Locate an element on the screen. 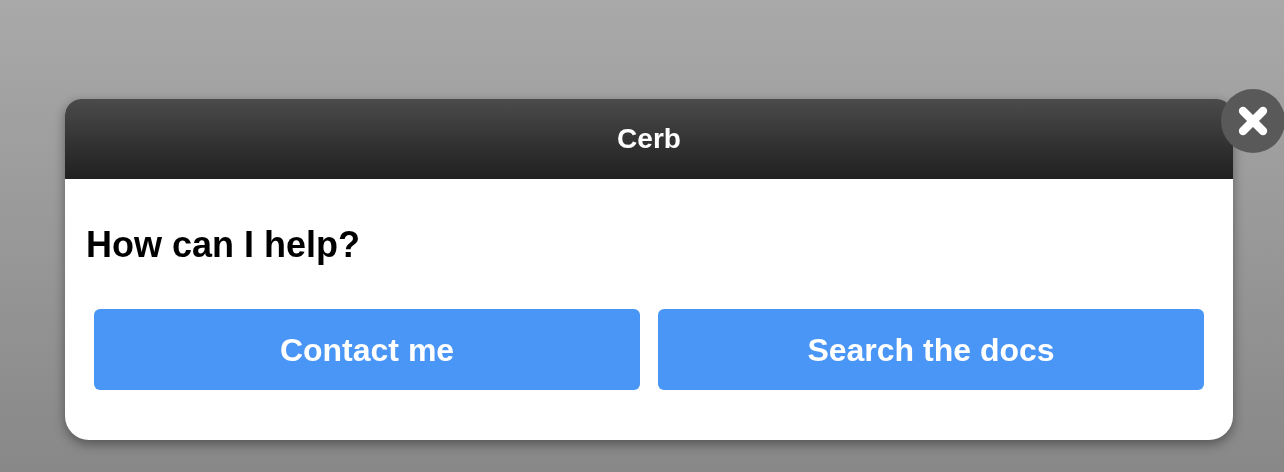 The width and height of the screenshot is (1284, 472). action-button: Search the docs is located at coordinates (931, 349).